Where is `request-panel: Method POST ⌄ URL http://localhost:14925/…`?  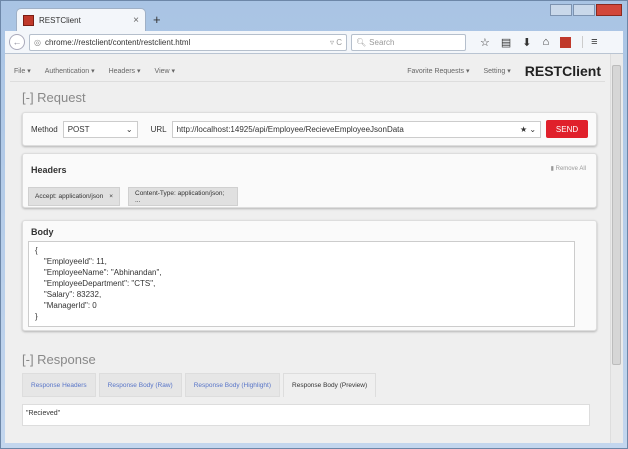 request-panel: Method POST ⌄ URL http://localhost:14925/… is located at coordinates (309, 129).